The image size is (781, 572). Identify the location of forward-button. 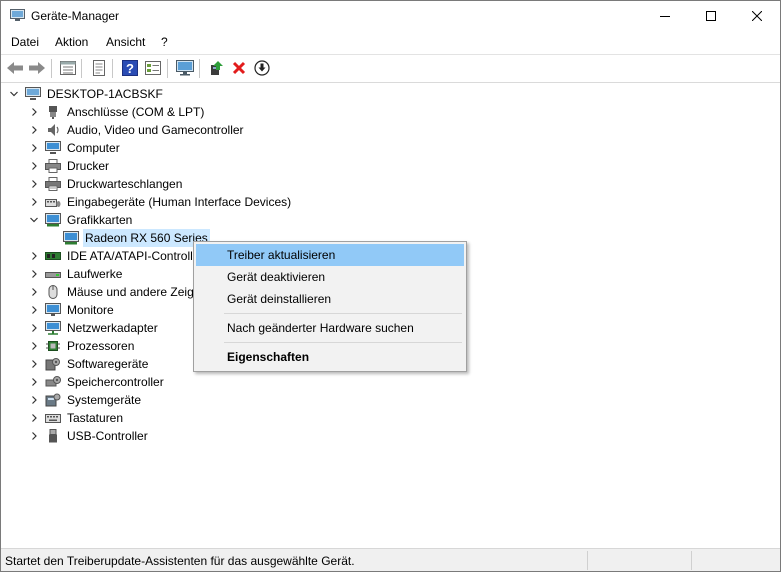
(37, 68).